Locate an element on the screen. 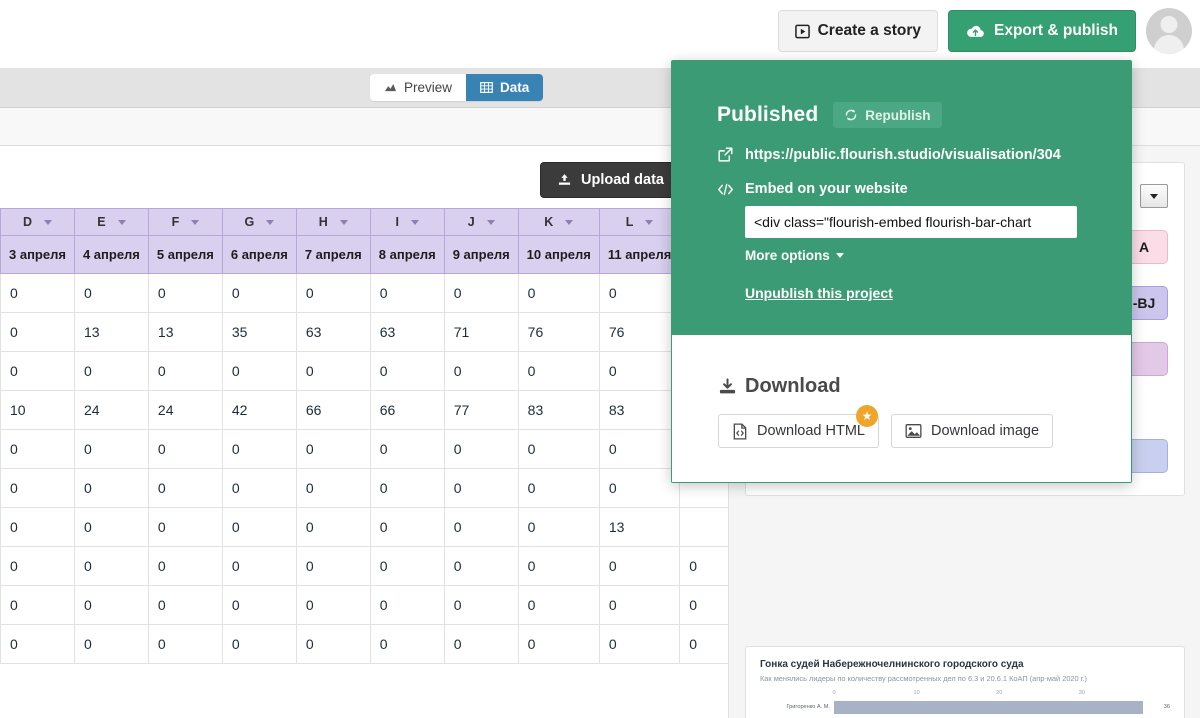  download-image-button: Download image is located at coordinates (972, 431).